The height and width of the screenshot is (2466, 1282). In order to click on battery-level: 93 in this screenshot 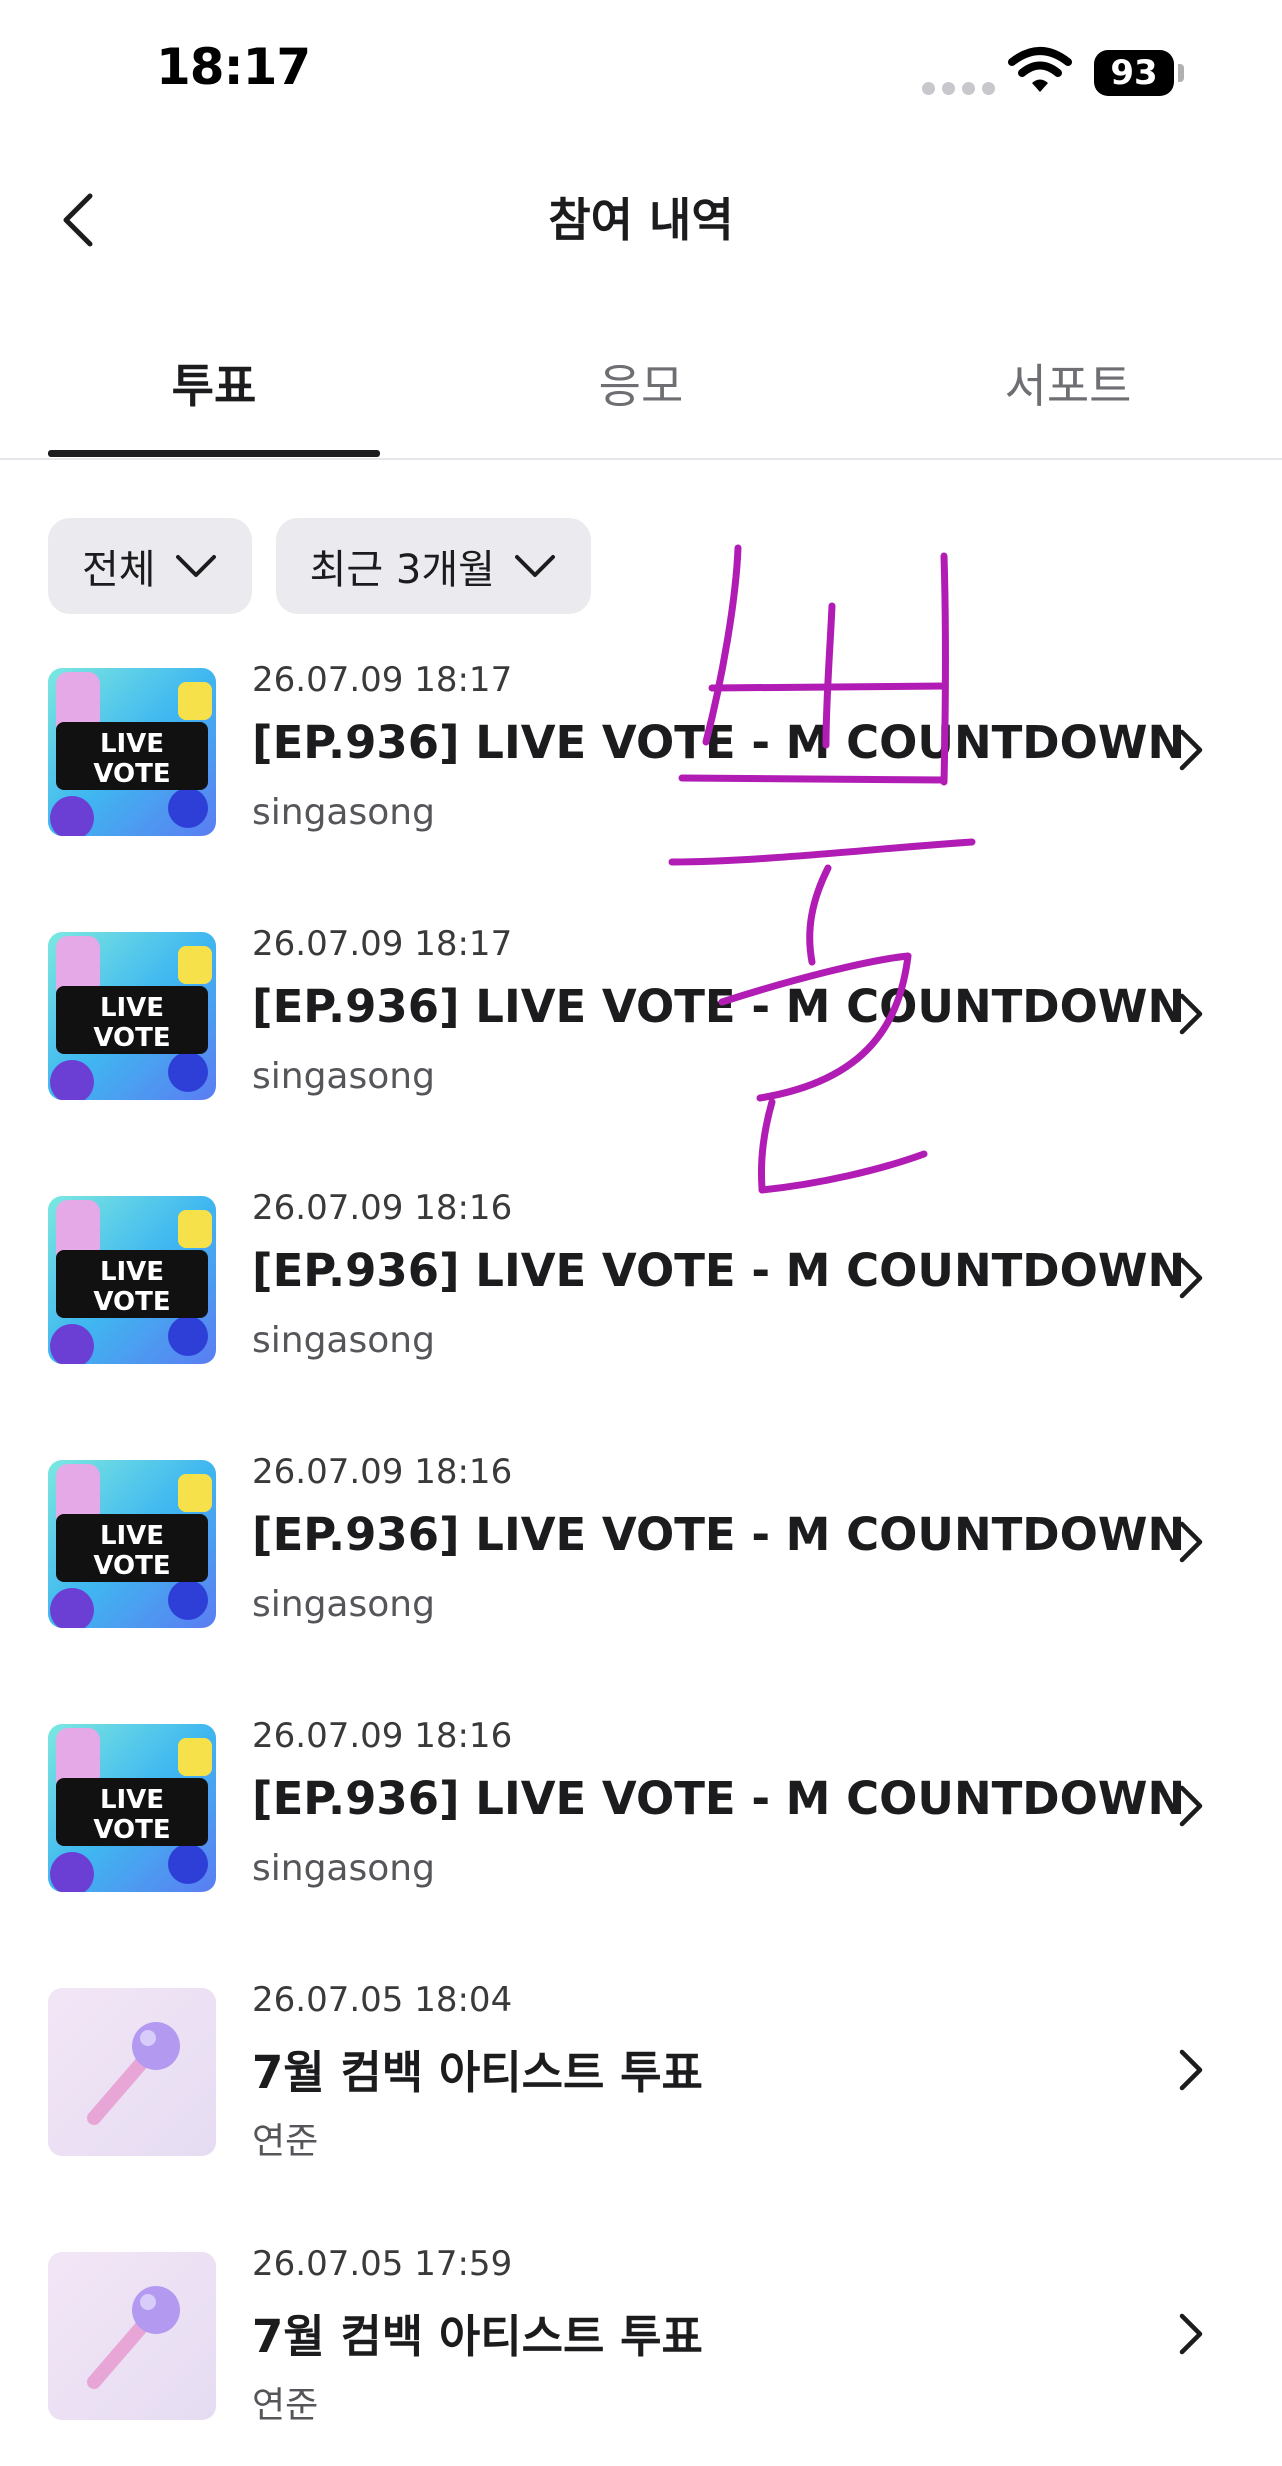, I will do `click(1134, 73)`.